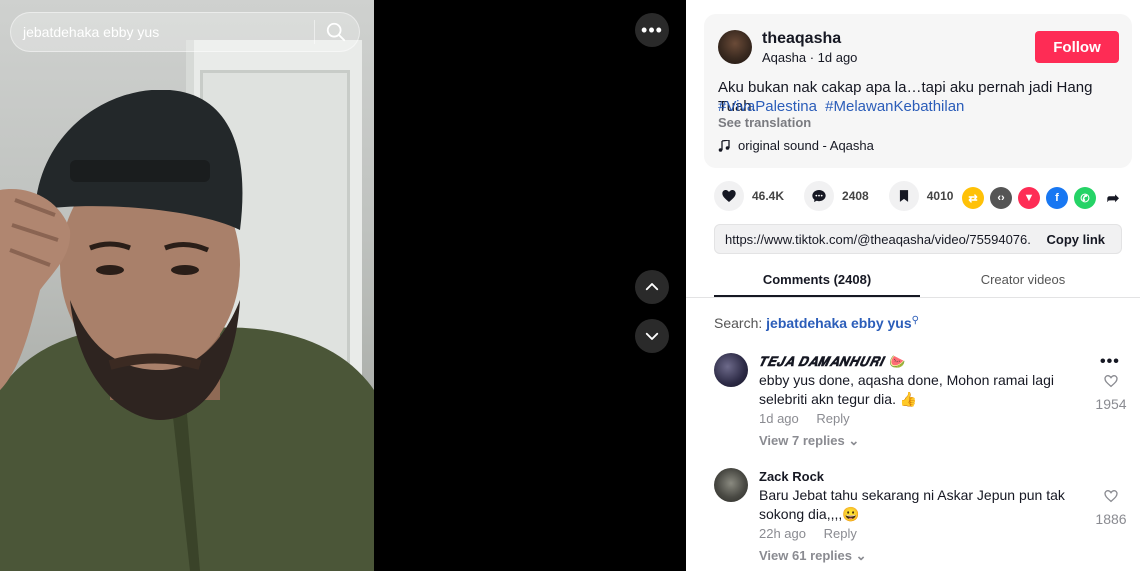  I want to click on panel-tabs: Comments (2408) Creator videos, so click(920, 280).